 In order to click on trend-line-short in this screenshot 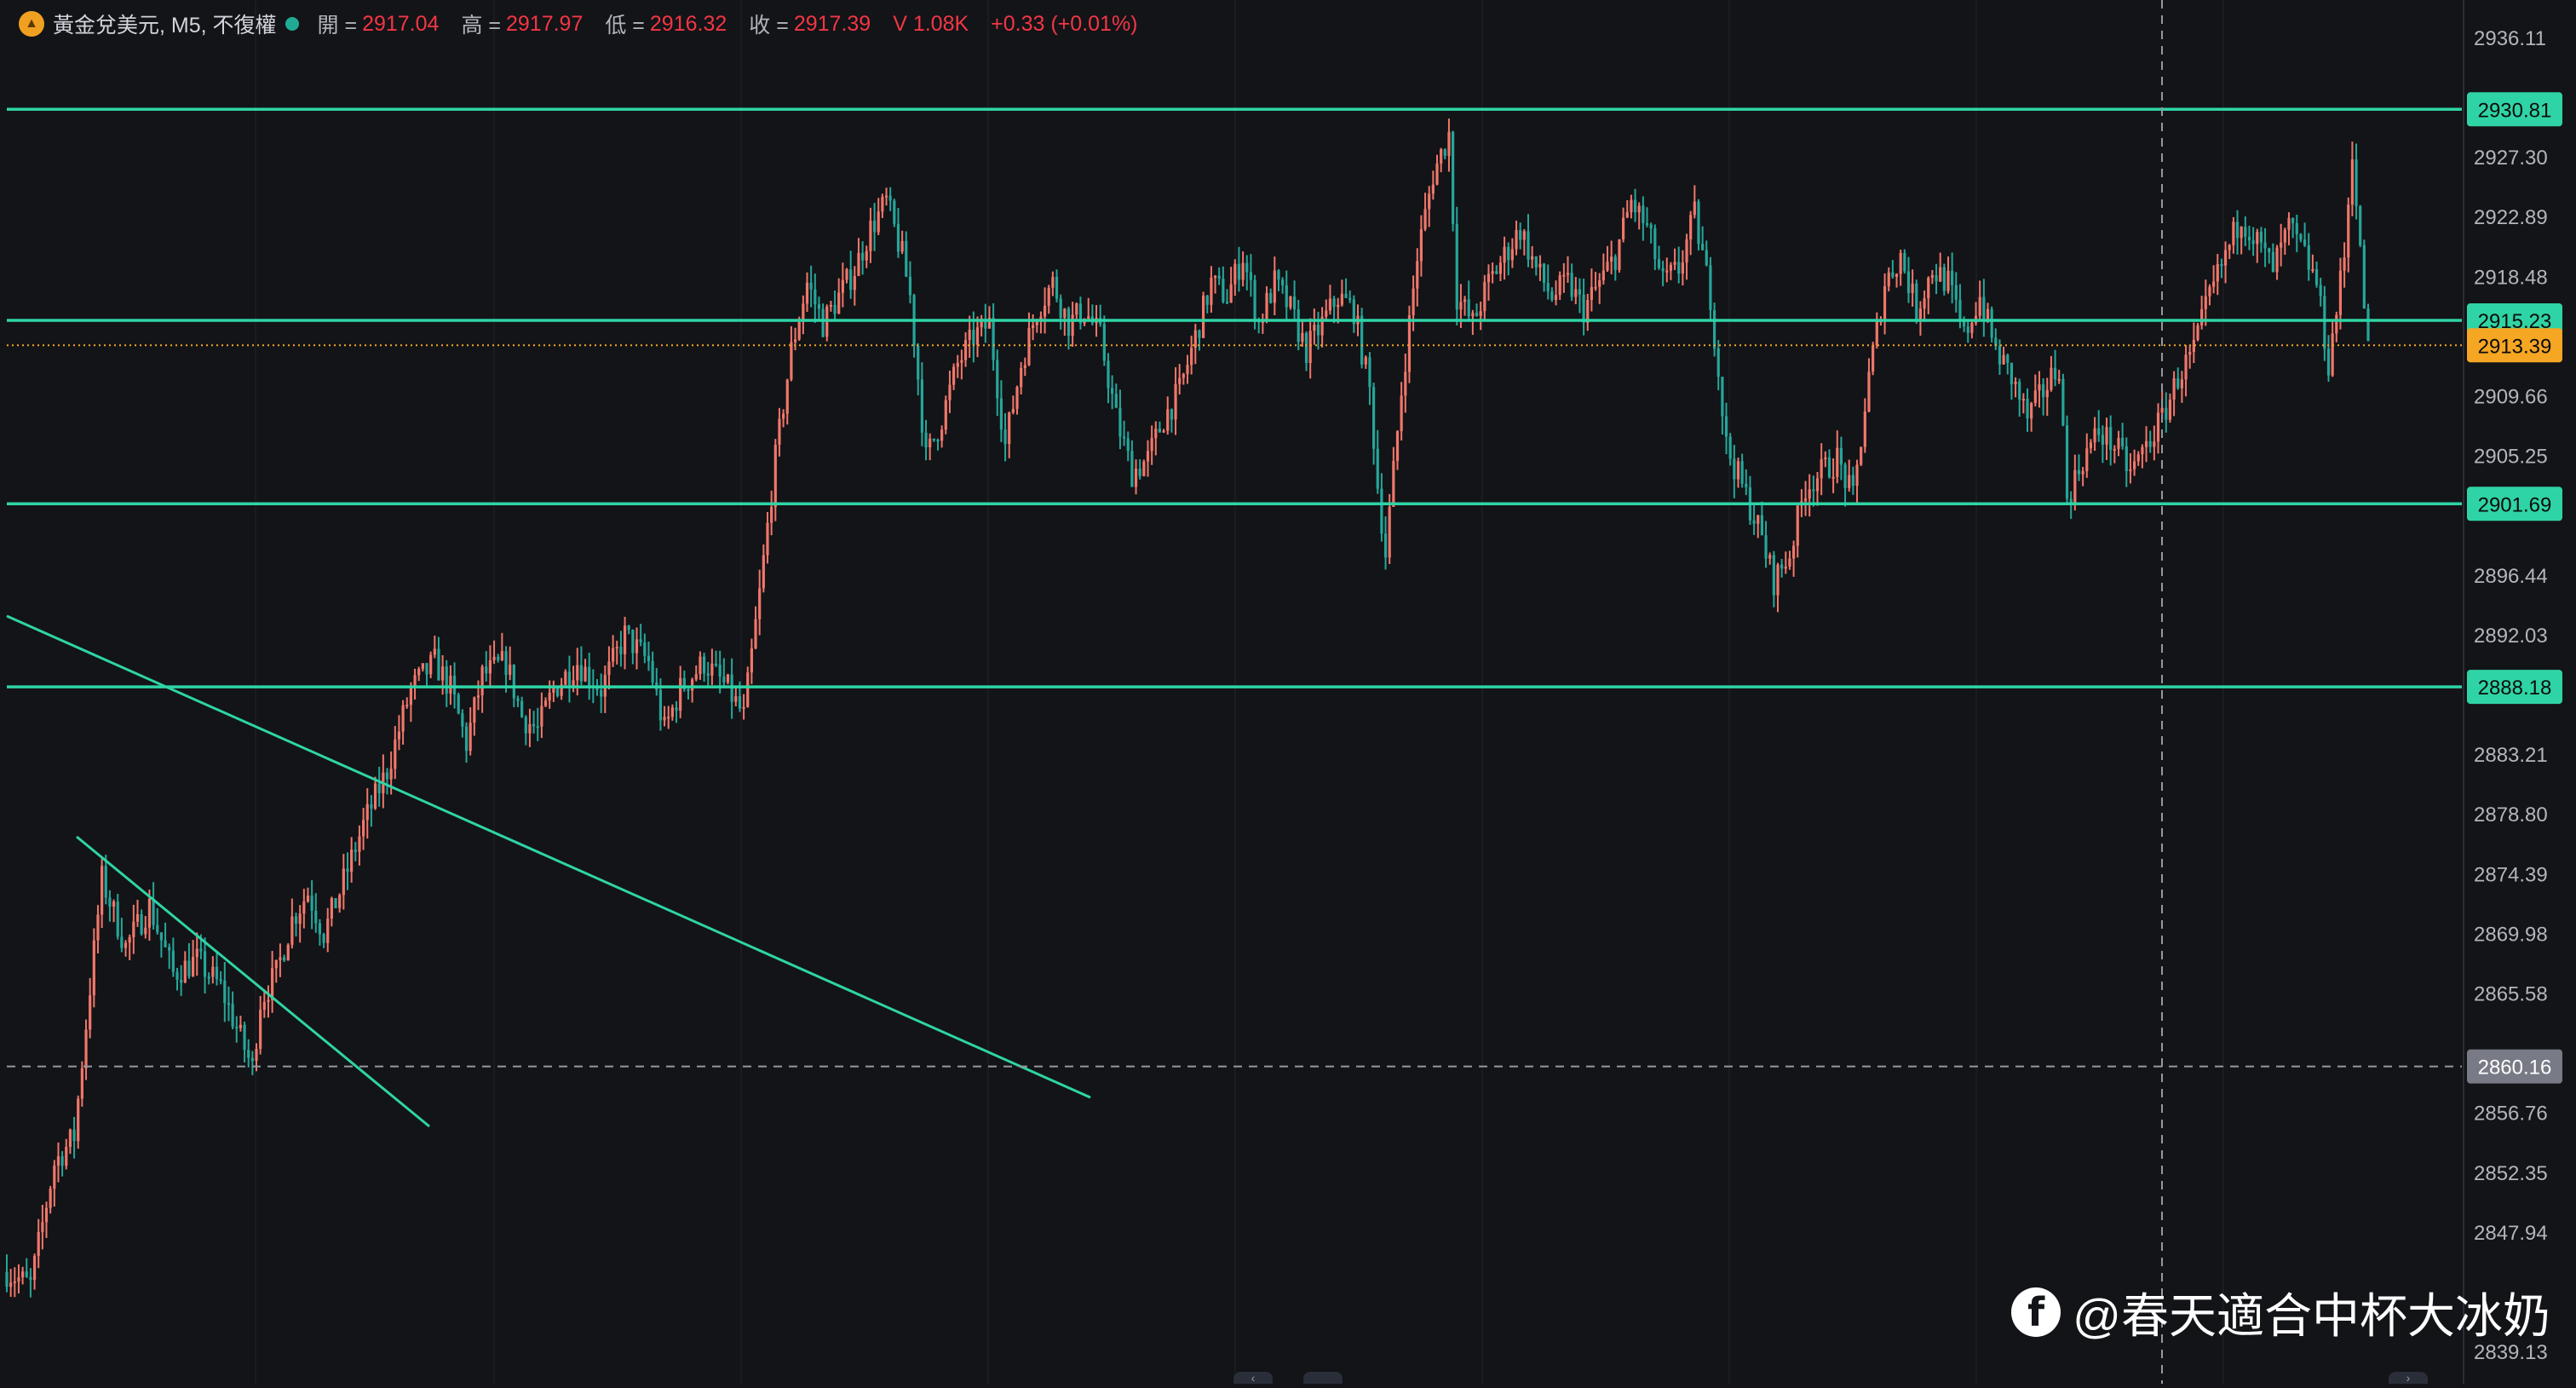, I will do `click(253, 982)`.